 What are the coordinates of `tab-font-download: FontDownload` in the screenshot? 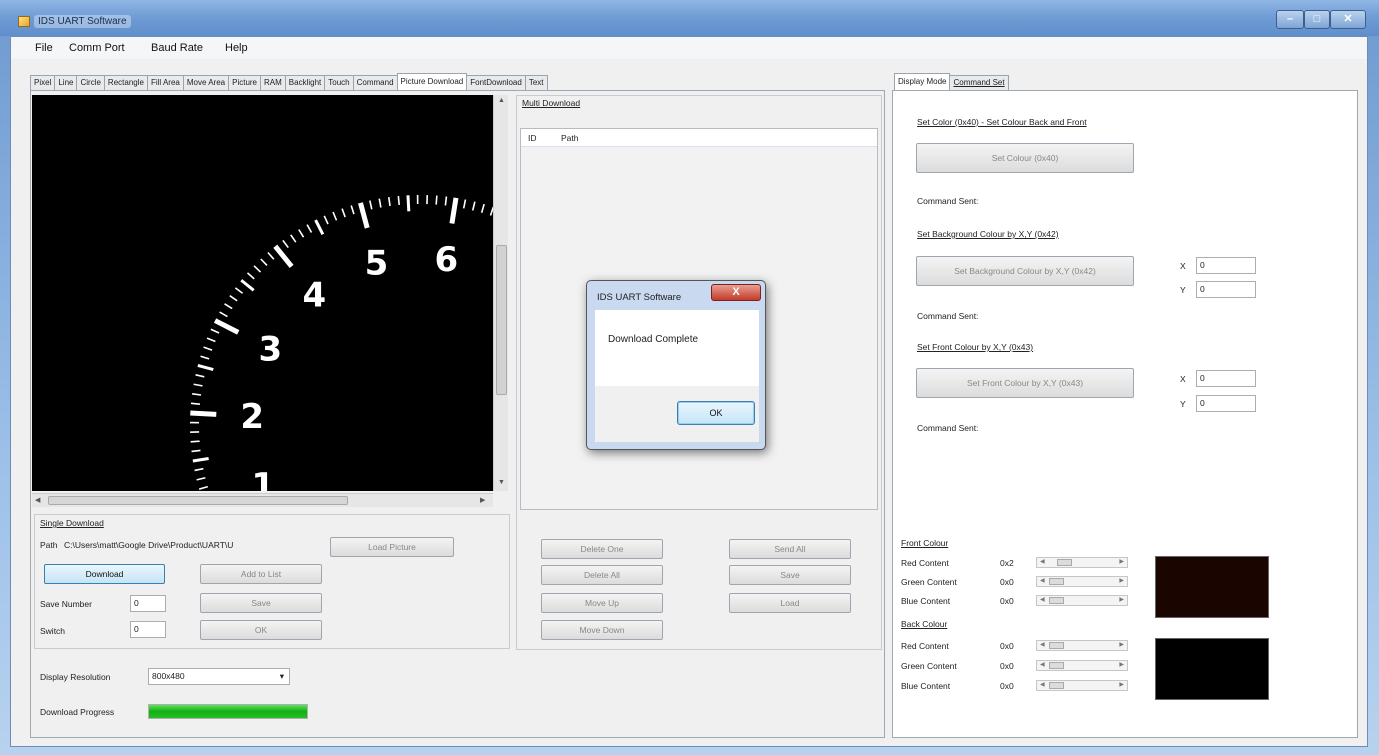 It's located at (496, 82).